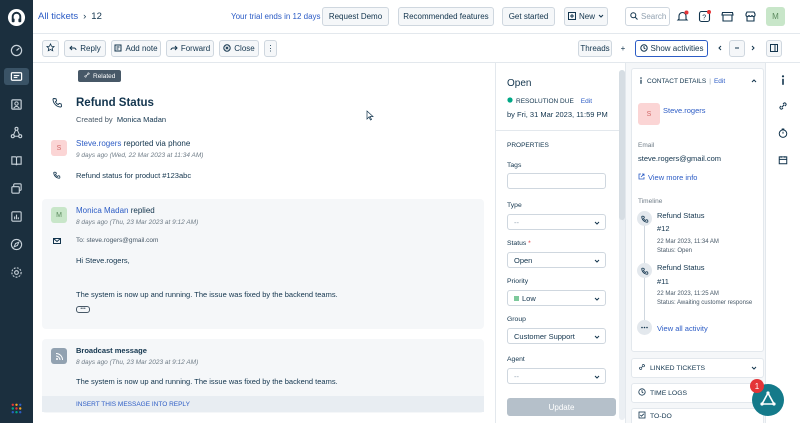 This screenshot has height=423, width=800. I want to click on ticket-number: 12, so click(96, 16).